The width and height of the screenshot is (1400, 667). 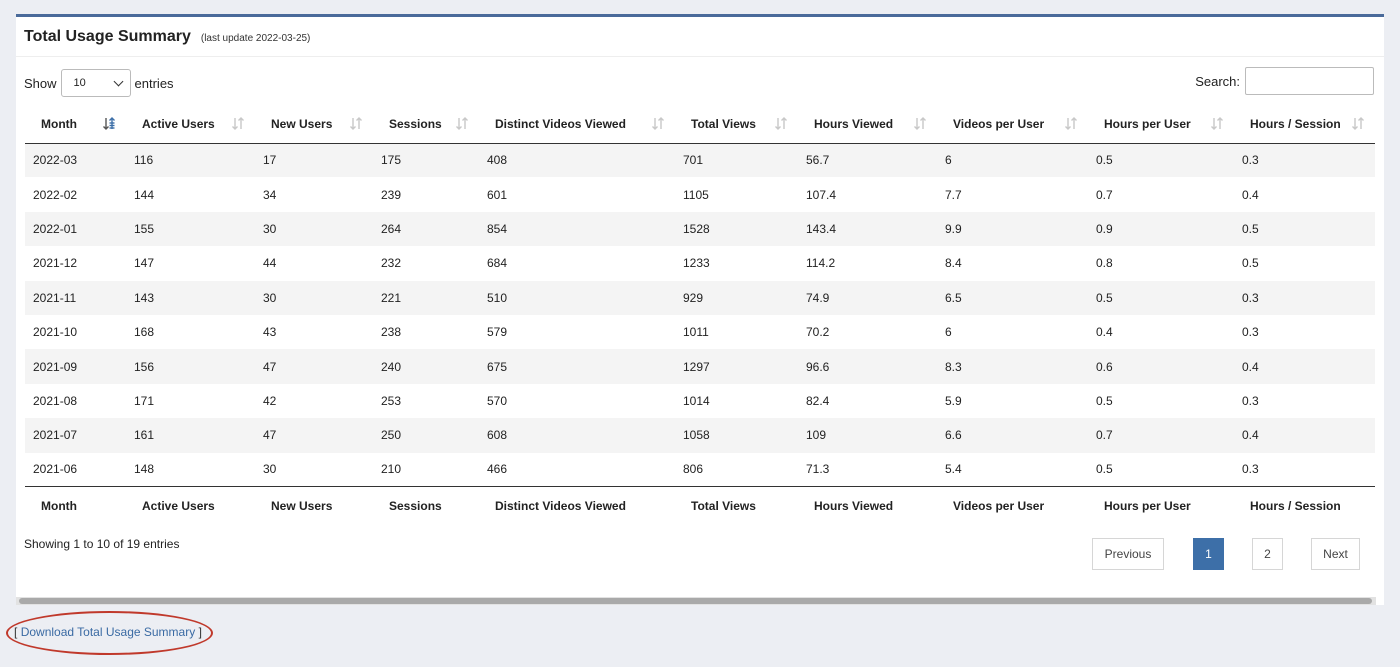 I want to click on column-header: Total Views, so click(x=736, y=124).